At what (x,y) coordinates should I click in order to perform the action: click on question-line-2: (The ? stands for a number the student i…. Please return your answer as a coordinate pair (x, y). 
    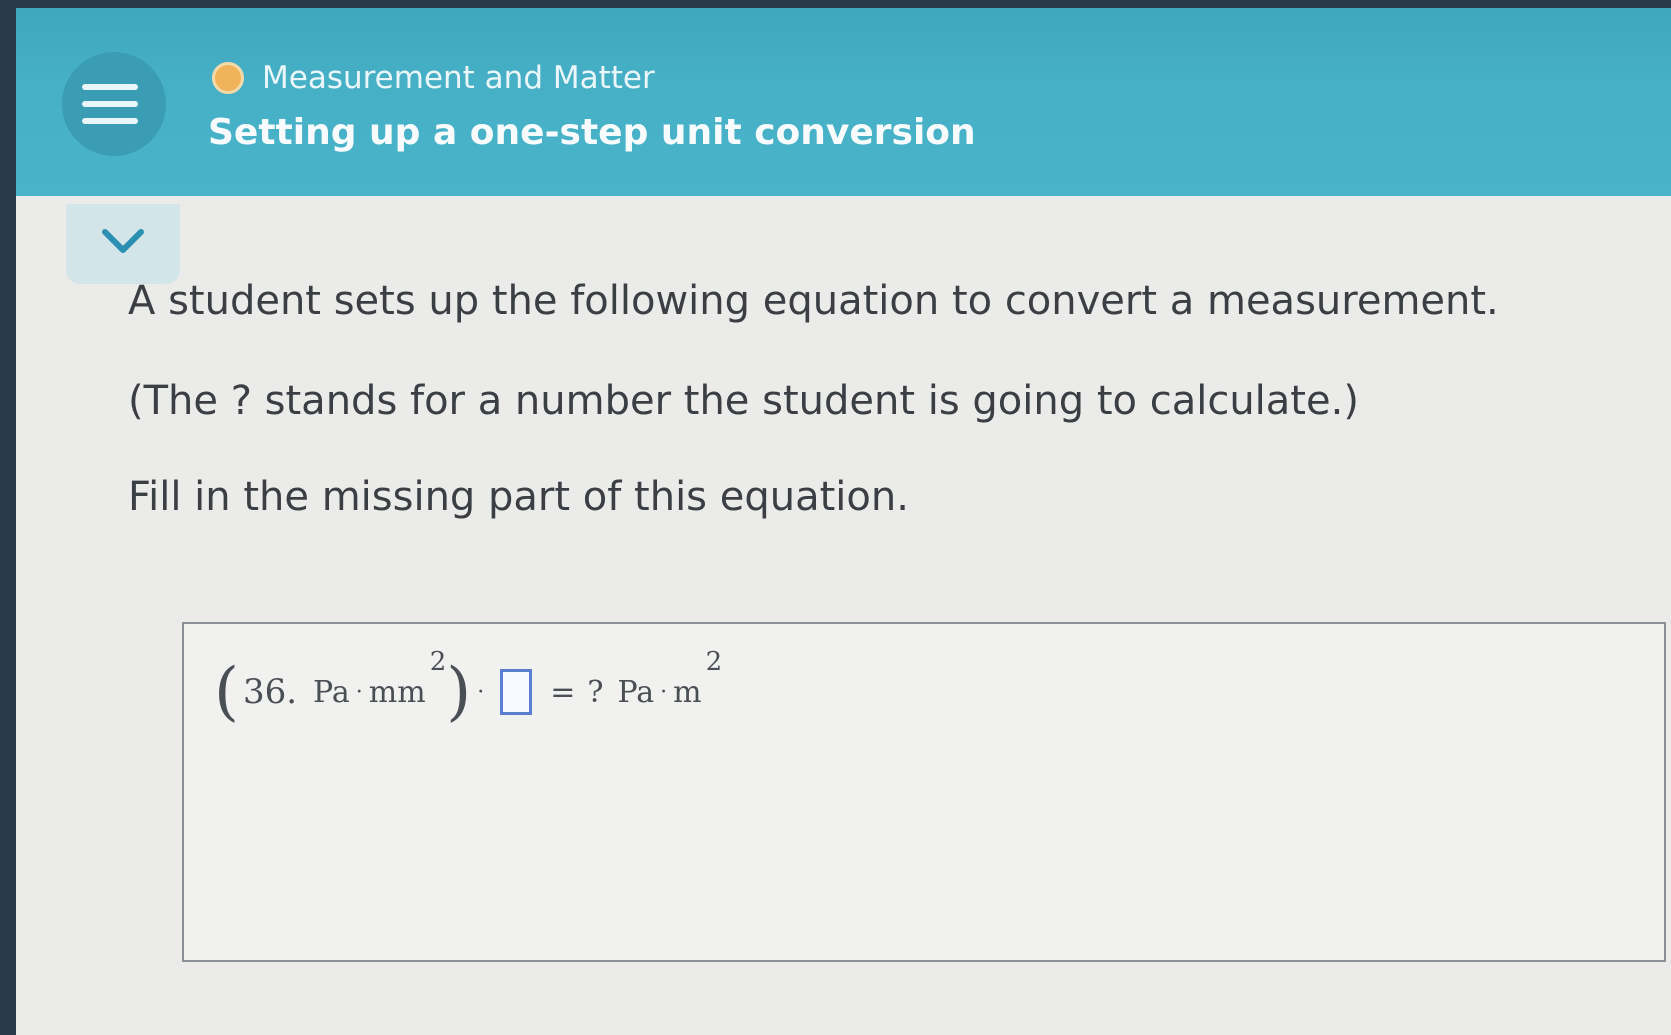
    Looking at the image, I should click on (743, 401).